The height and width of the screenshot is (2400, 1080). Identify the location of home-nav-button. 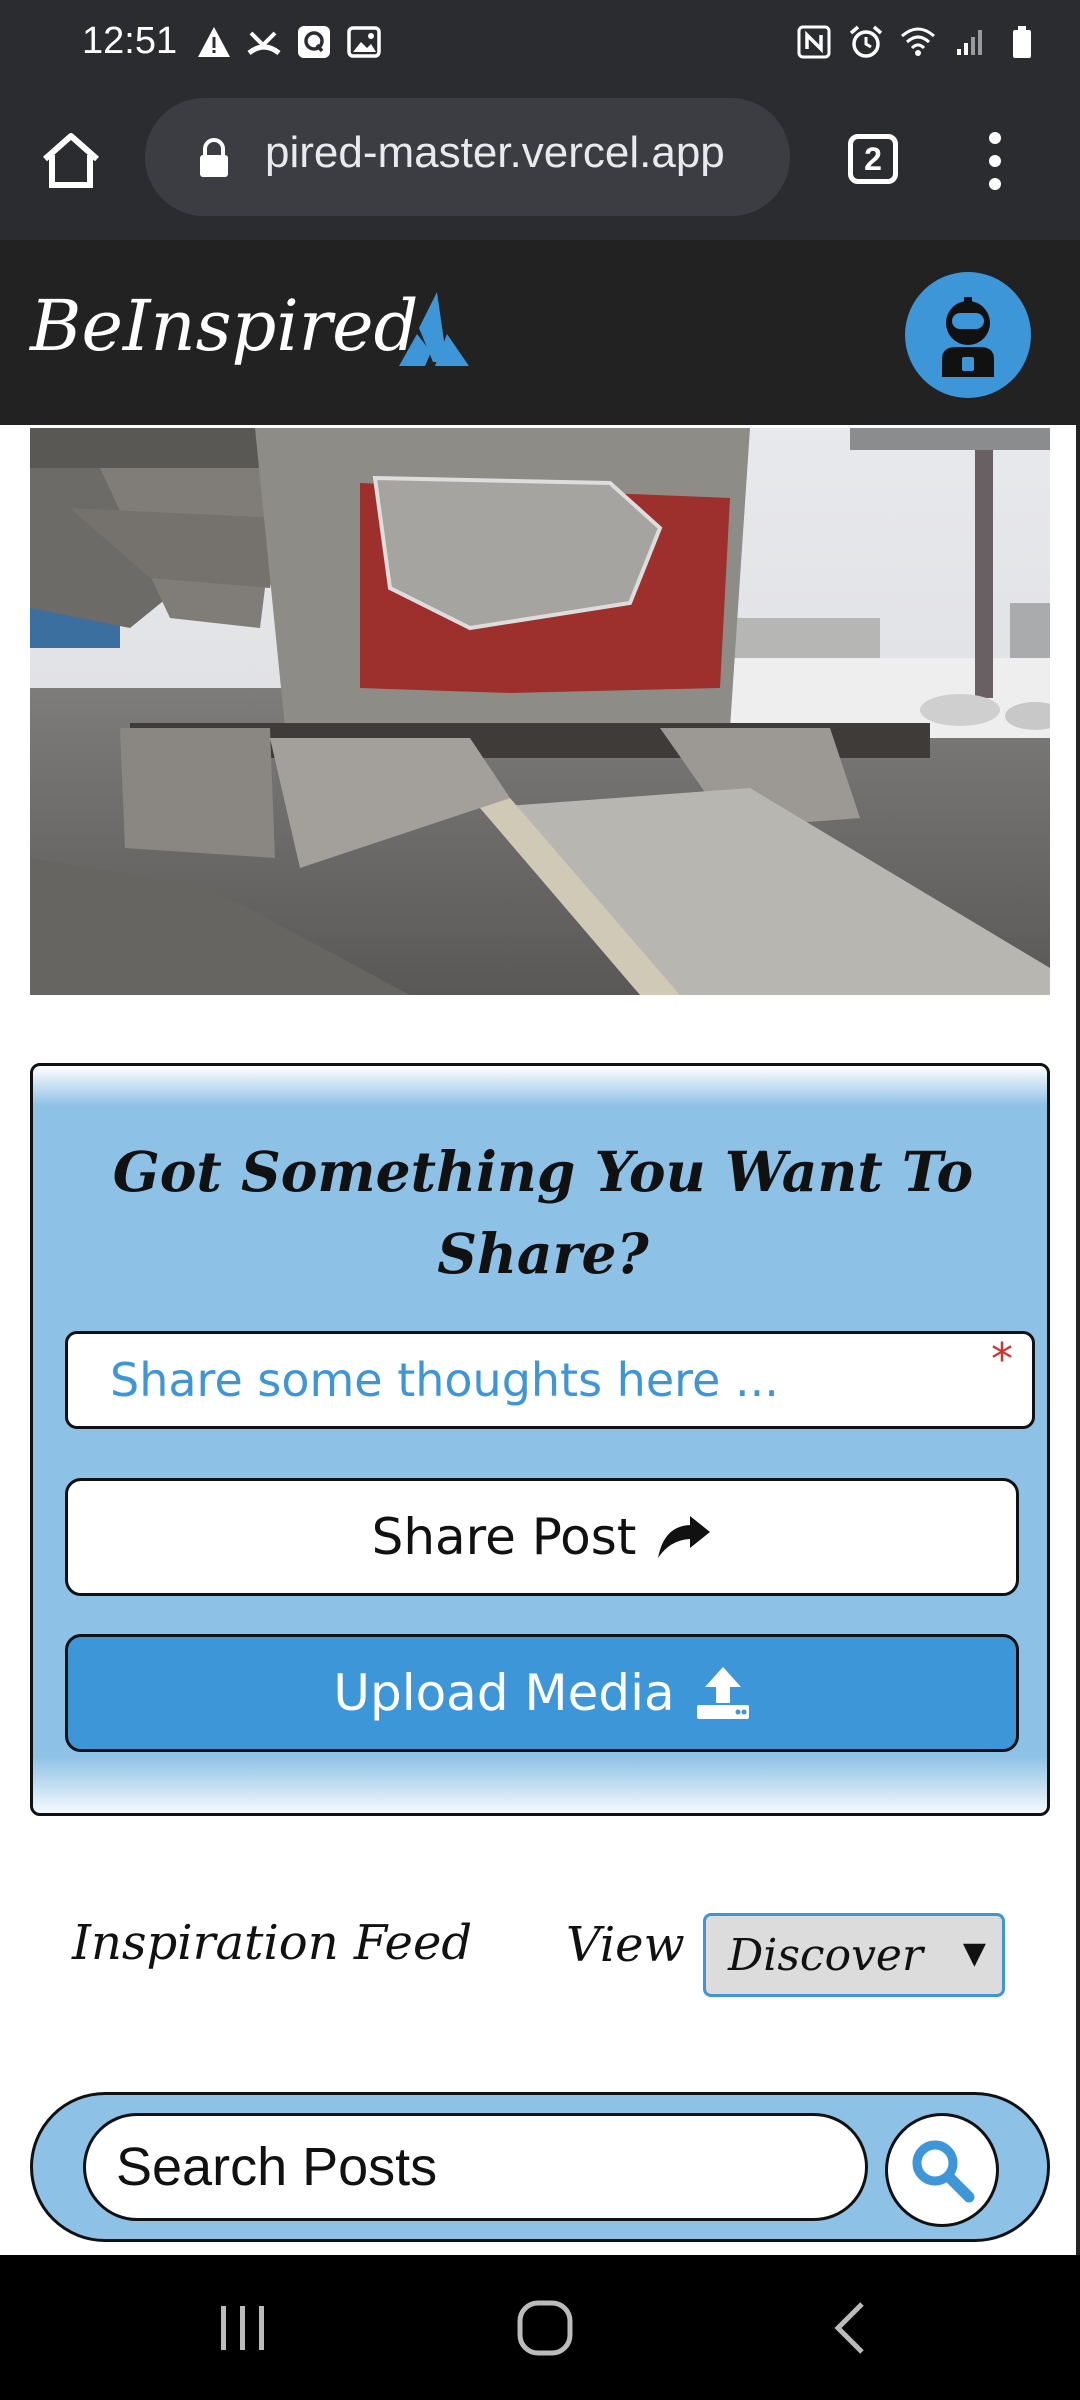
(545, 2328).